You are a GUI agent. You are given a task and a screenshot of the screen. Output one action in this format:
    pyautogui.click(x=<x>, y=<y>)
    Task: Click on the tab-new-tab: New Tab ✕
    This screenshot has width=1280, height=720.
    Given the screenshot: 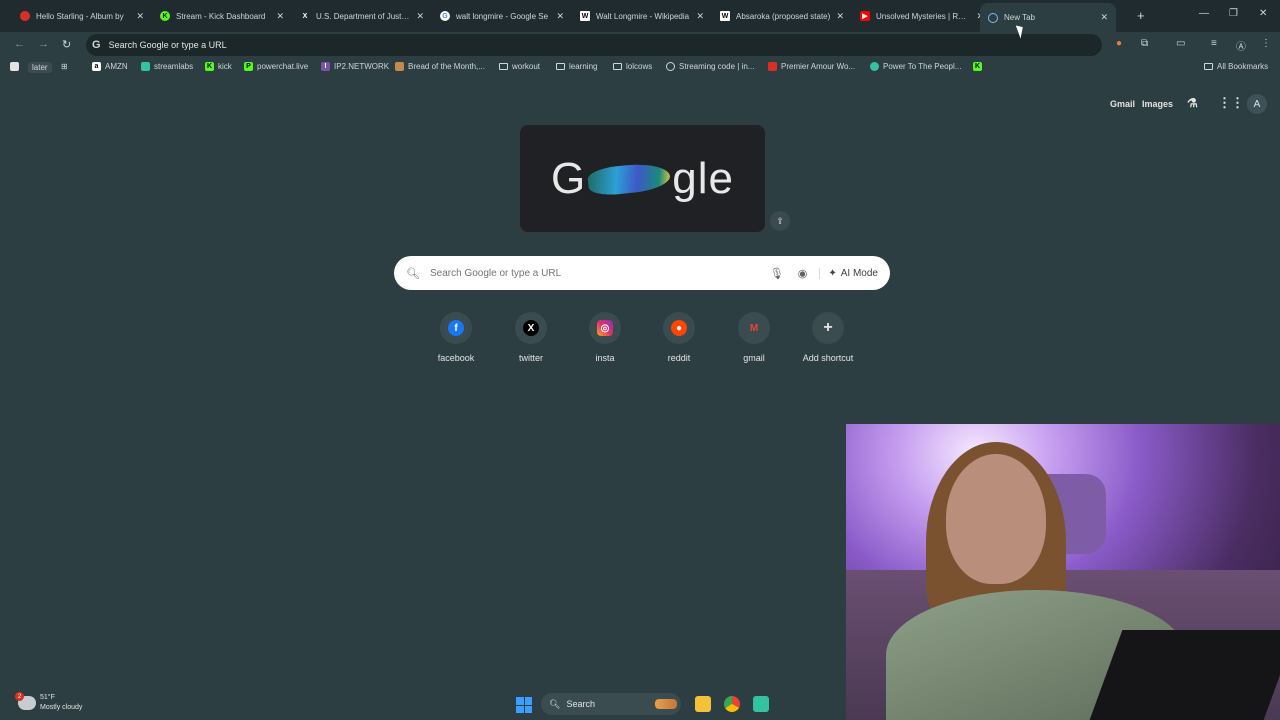 What is the action you would take?
    pyautogui.click(x=1048, y=17)
    